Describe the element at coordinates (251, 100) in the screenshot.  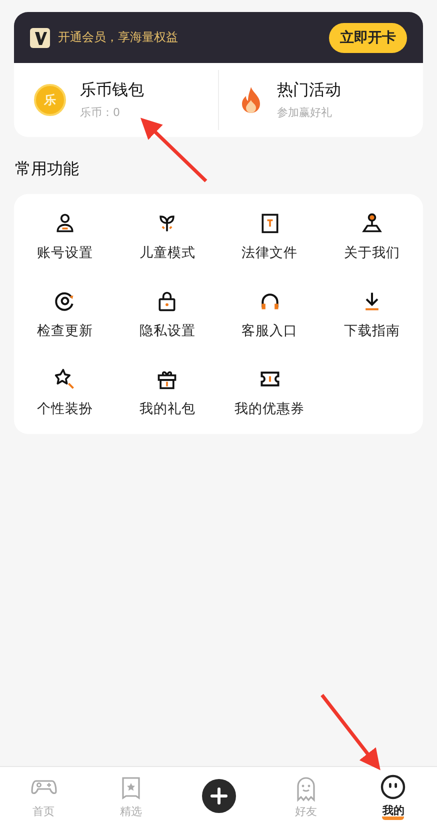
I see `flame-icon` at that location.